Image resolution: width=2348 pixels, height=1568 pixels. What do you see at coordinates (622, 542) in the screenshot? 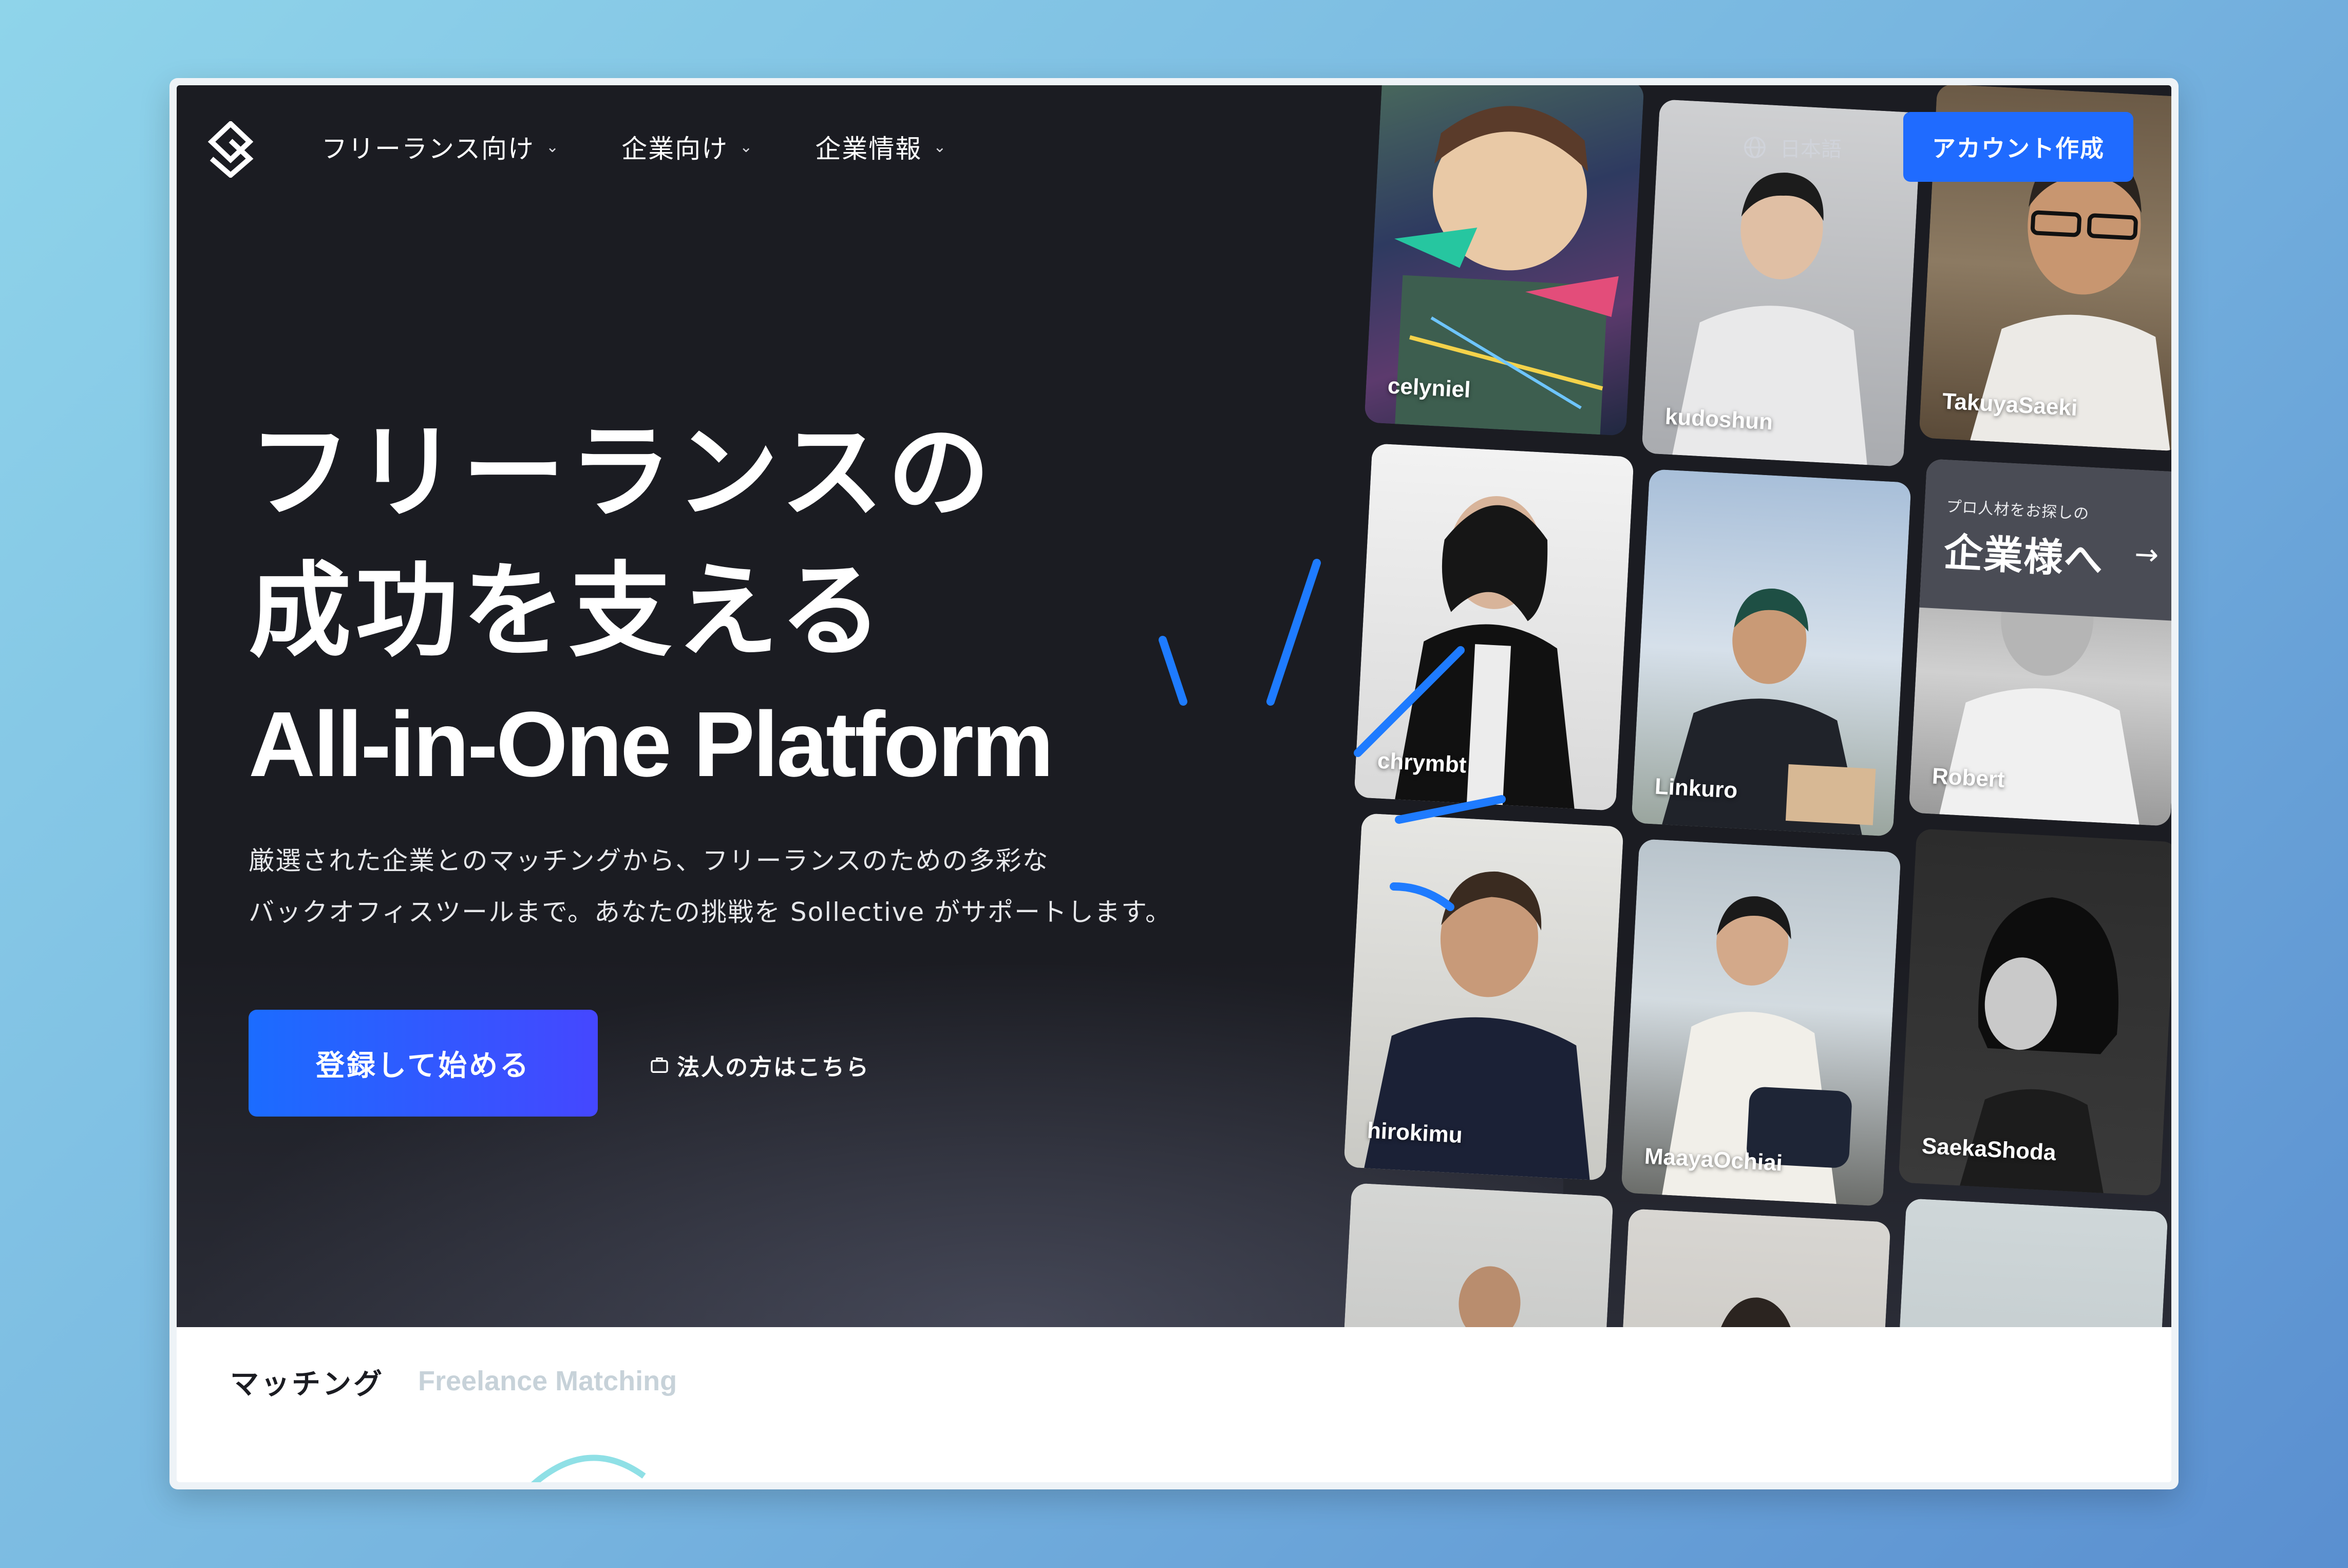
I see `hero-headline: フリーランスの 成功を支える` at bounding box center [622, 542].